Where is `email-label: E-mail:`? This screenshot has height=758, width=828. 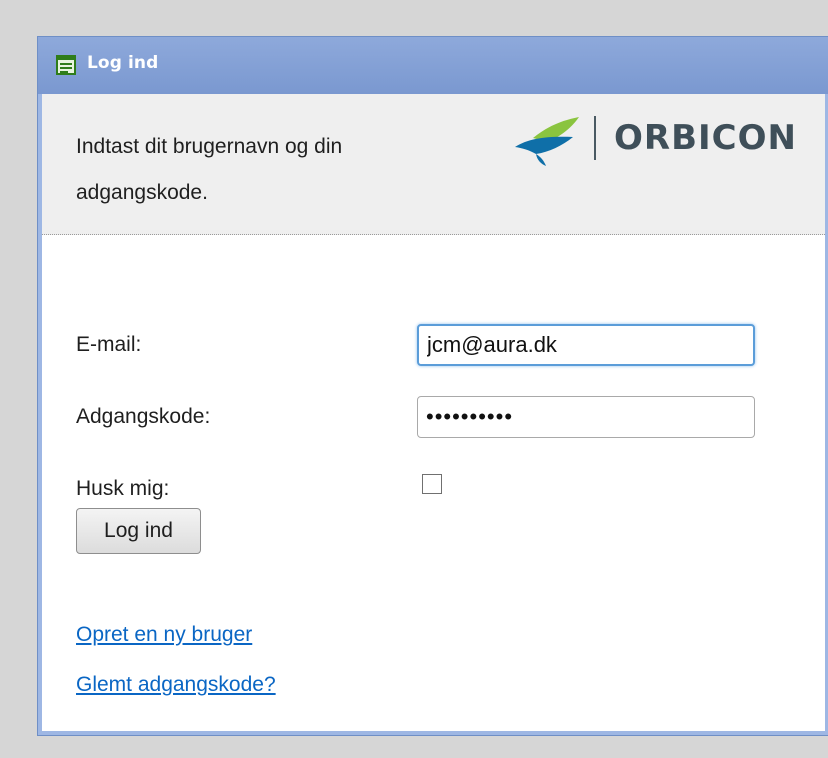 email-label: E-mail: is located at coordinates (109, 344).